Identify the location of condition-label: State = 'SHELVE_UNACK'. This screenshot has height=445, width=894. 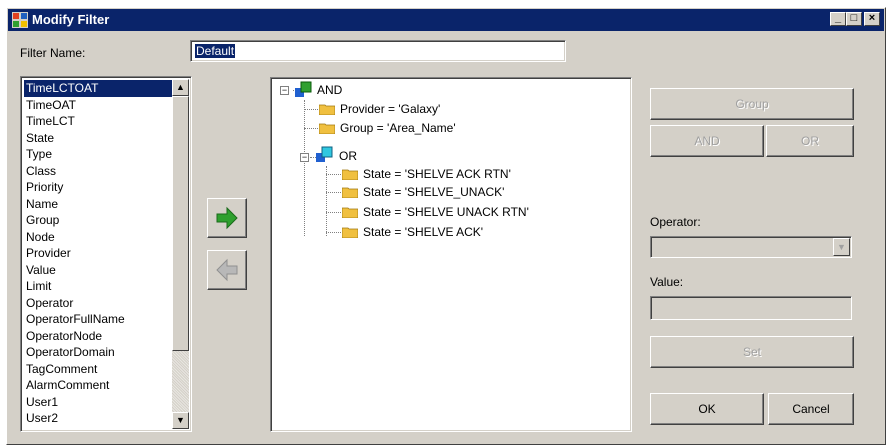
(434, 192).